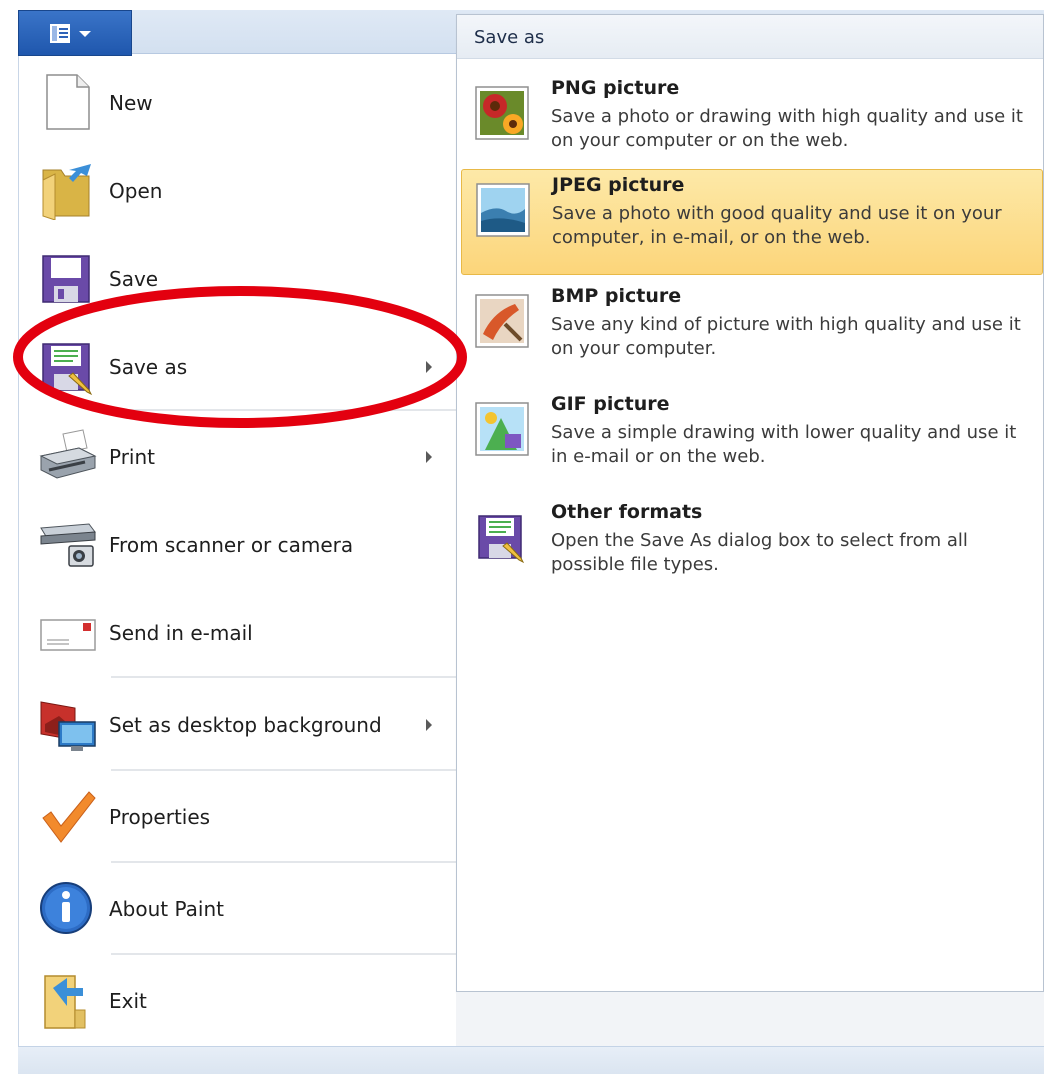  Describe the element at coordinates (68, 726) in the screenshot. I see `desktop-monitor-icon` at that location.